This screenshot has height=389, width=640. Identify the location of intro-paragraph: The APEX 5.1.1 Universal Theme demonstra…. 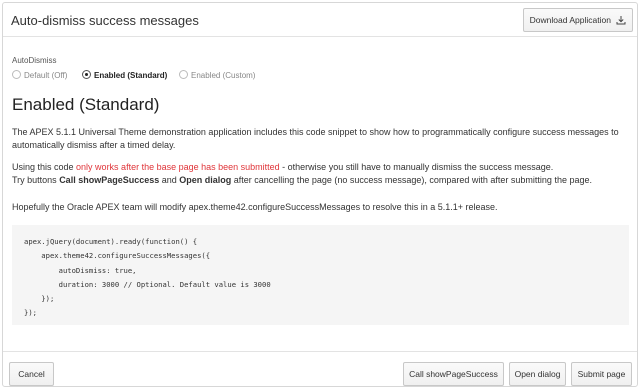
(315, 138).